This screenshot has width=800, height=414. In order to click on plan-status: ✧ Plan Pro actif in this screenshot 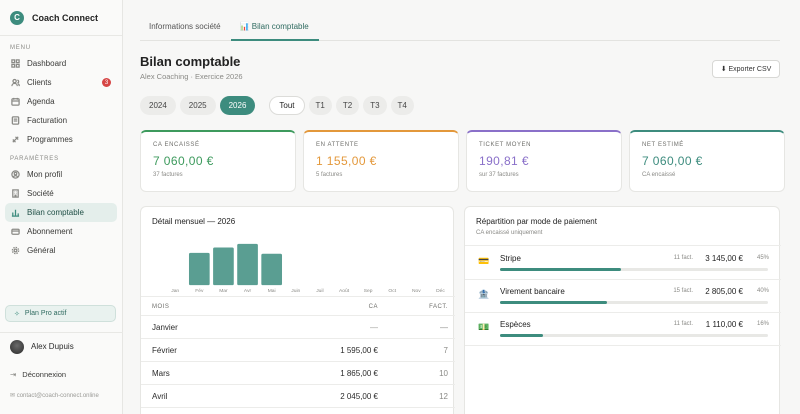, I will do `click(60, 313)`.